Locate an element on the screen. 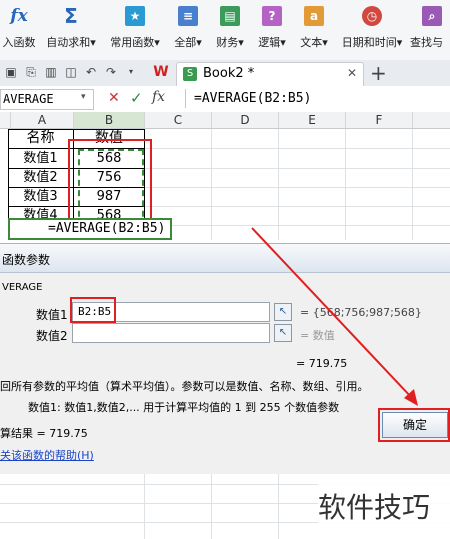 Image resolution: width=450 pixels, height=539 pixels. sheet-below-dialog: 软件技巧 is located at coordinates (225, 506).